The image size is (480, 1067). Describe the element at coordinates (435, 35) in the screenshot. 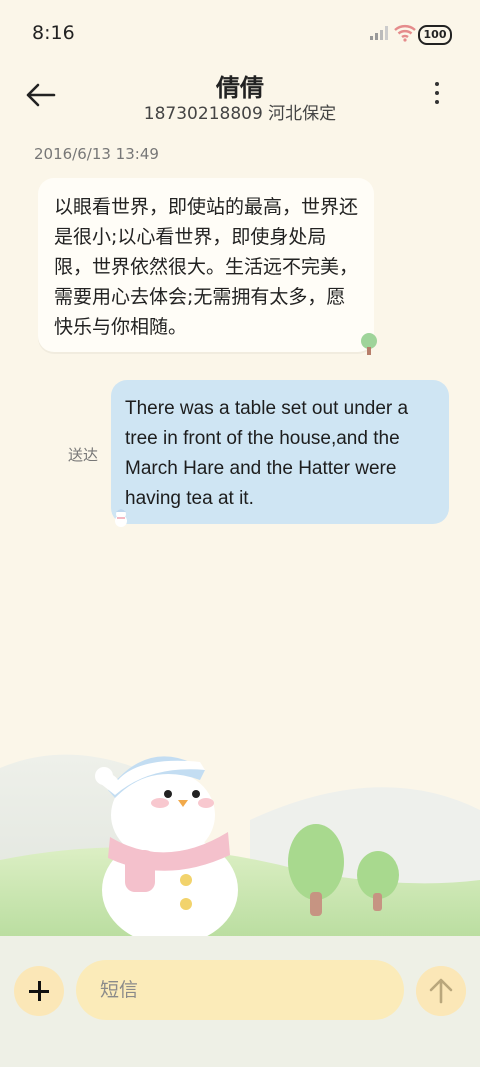

I see `battery-icon: 100` at that location.